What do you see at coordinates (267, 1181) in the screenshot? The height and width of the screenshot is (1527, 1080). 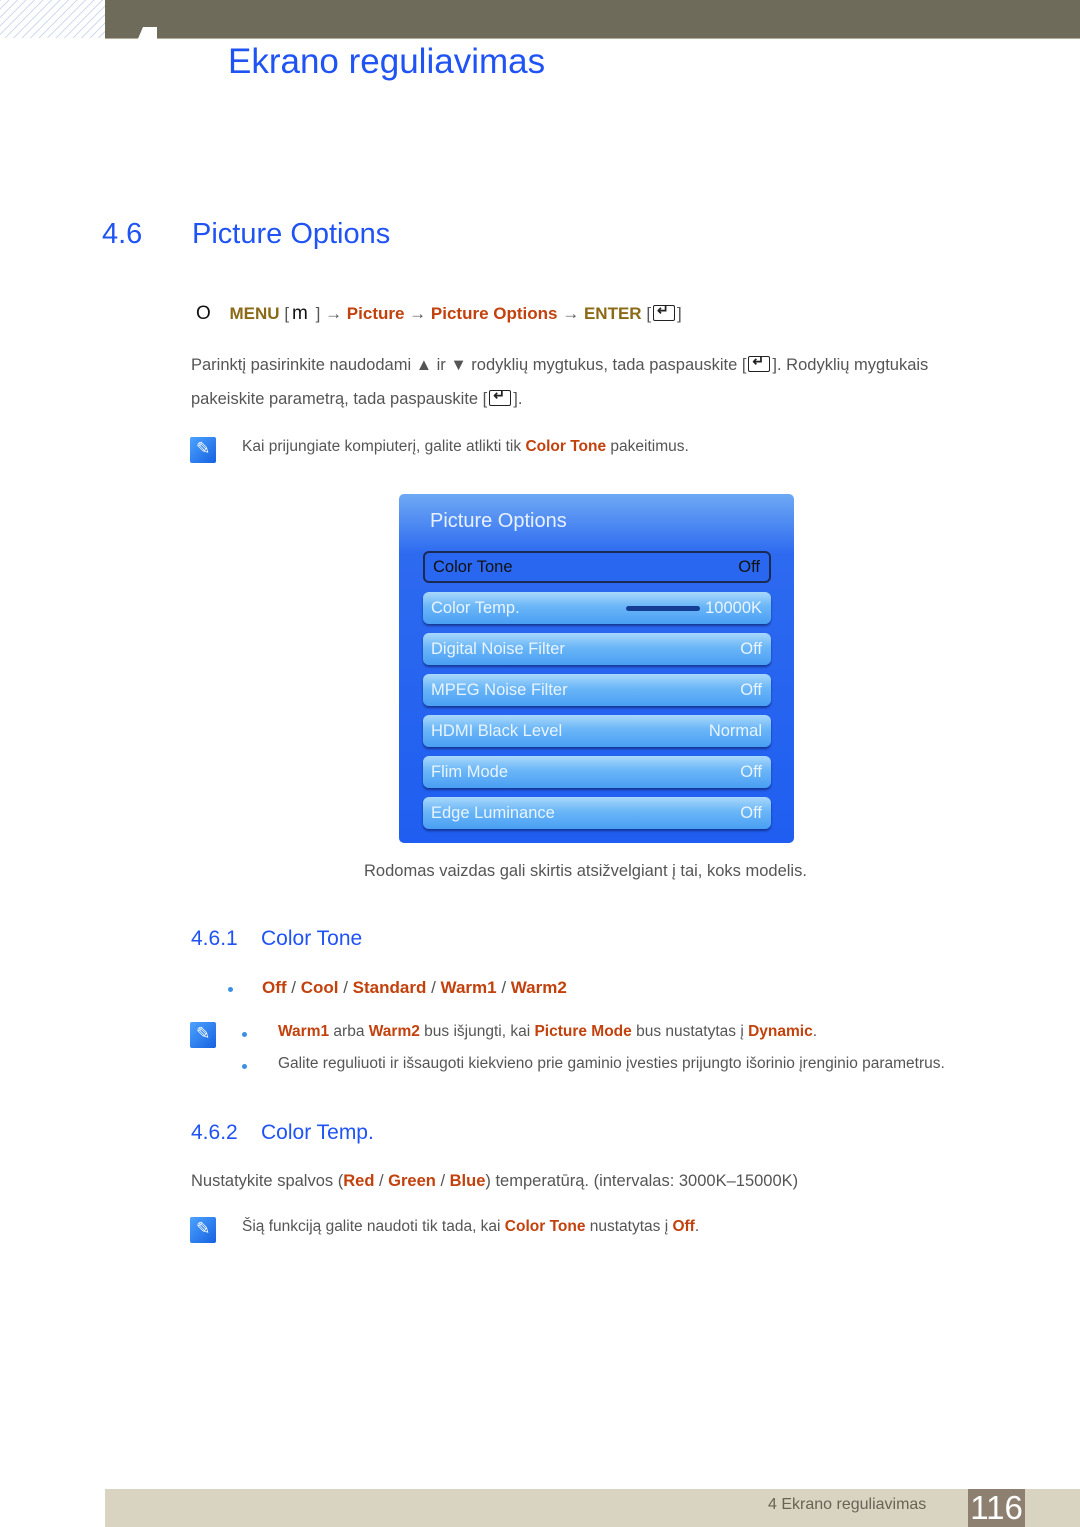 I see `text: Nustatykite spalvos (` at bounding box center [267, 1181].